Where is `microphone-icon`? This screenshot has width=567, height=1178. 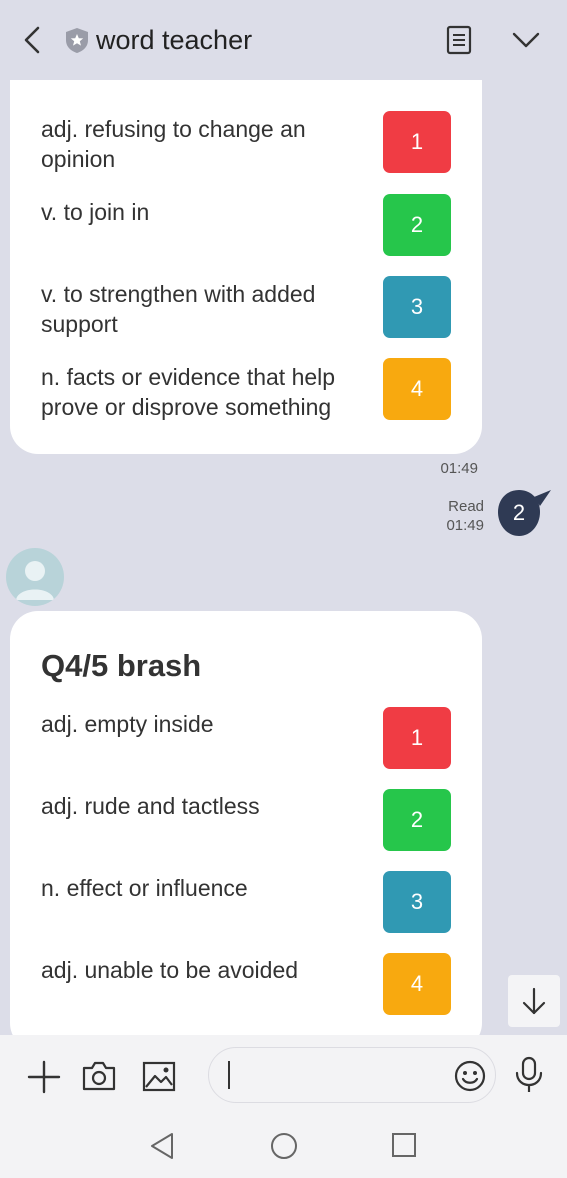
microphone-icon is located at coordinates (529, 1075).